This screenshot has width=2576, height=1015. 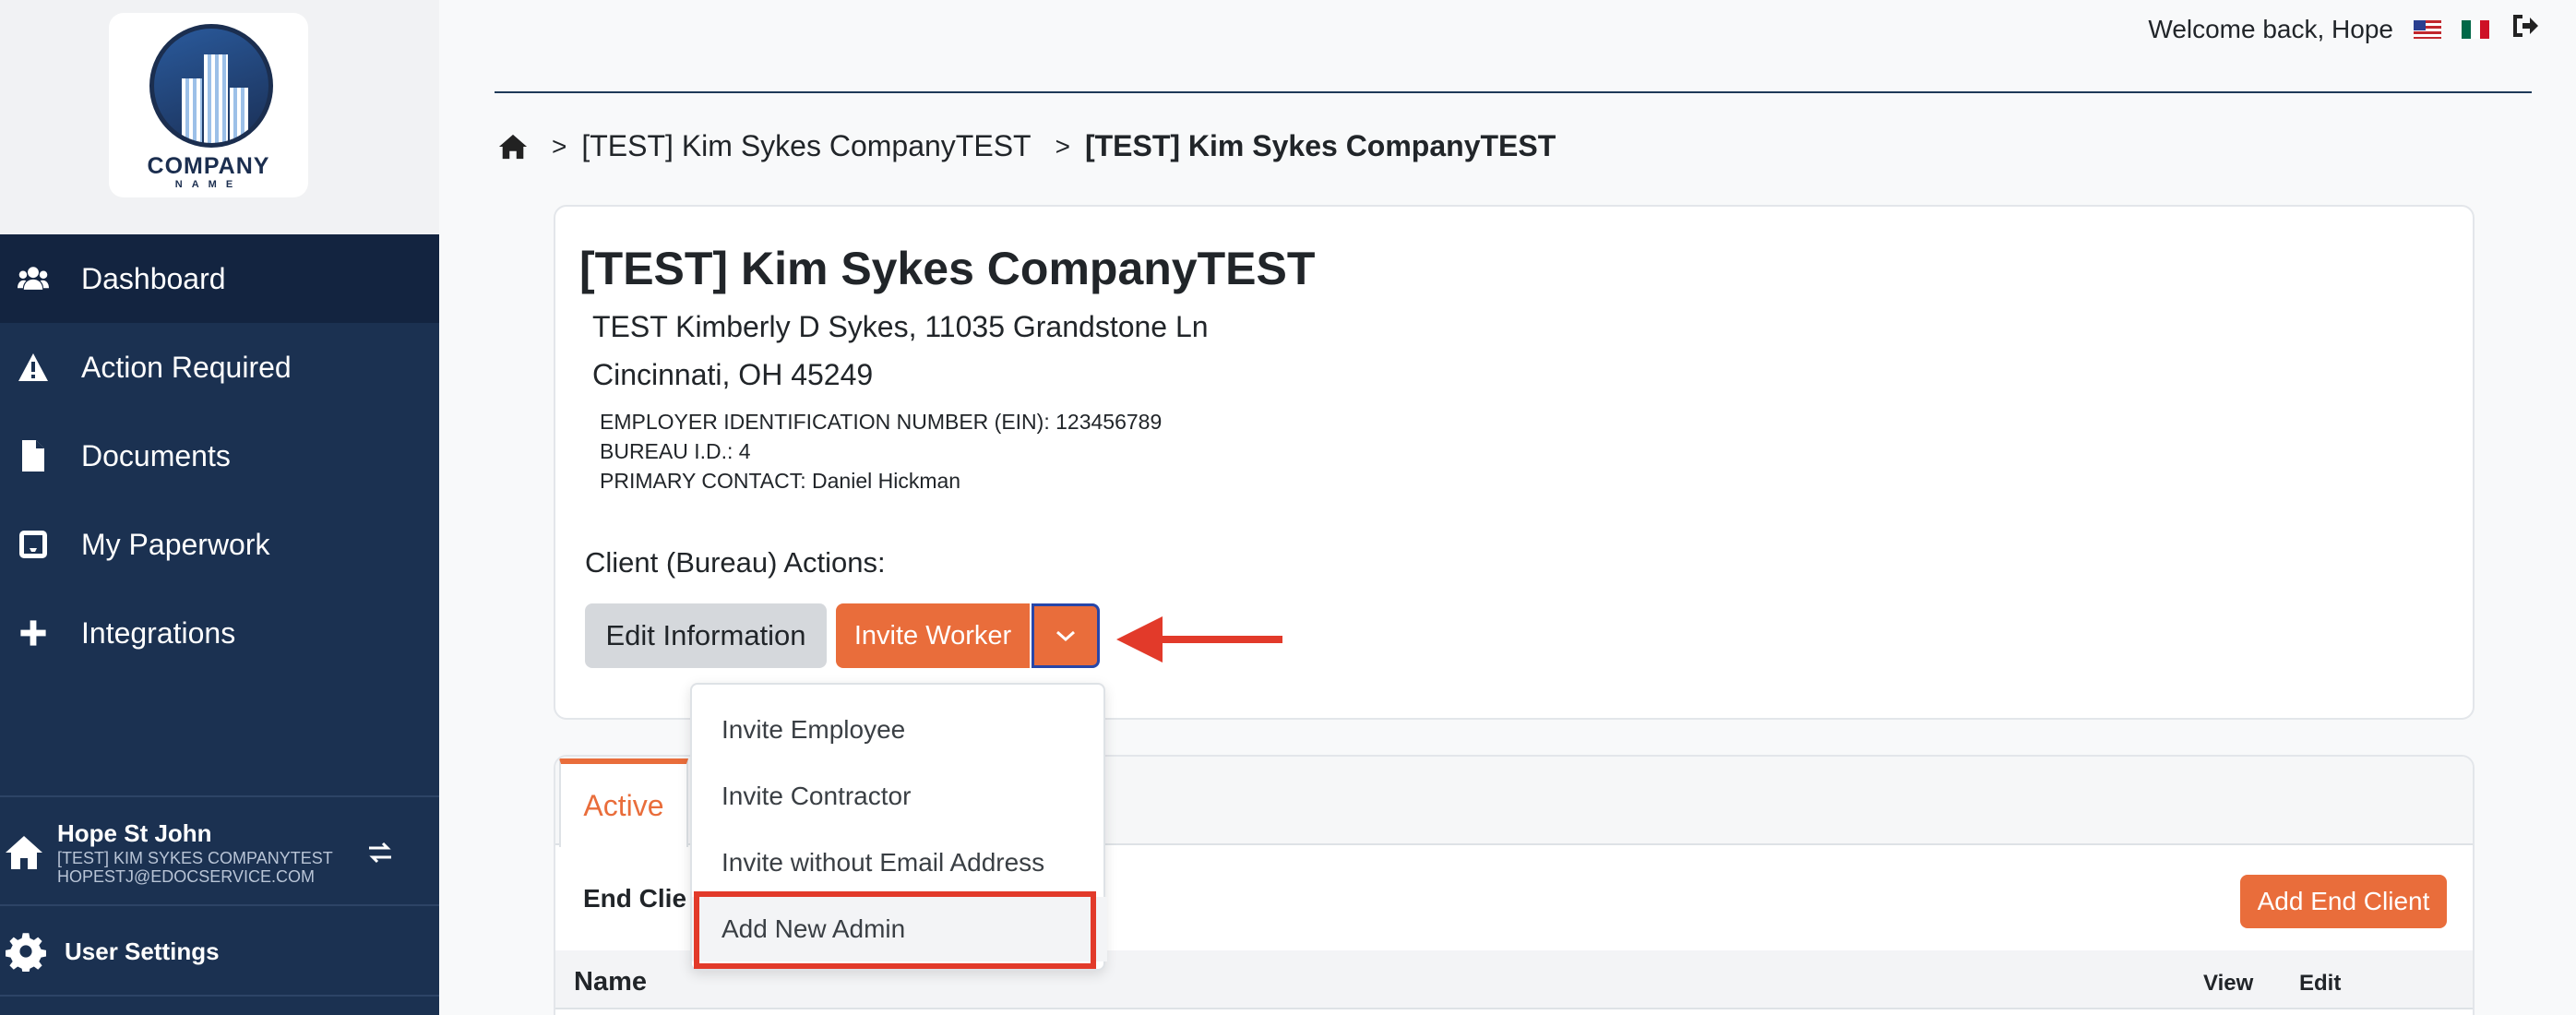 What do you see at coordinates (676, 451) in the screenshot?
I see `company-bureau-id: BUREAU I.D.: 4` at bounding box center [676, 451].